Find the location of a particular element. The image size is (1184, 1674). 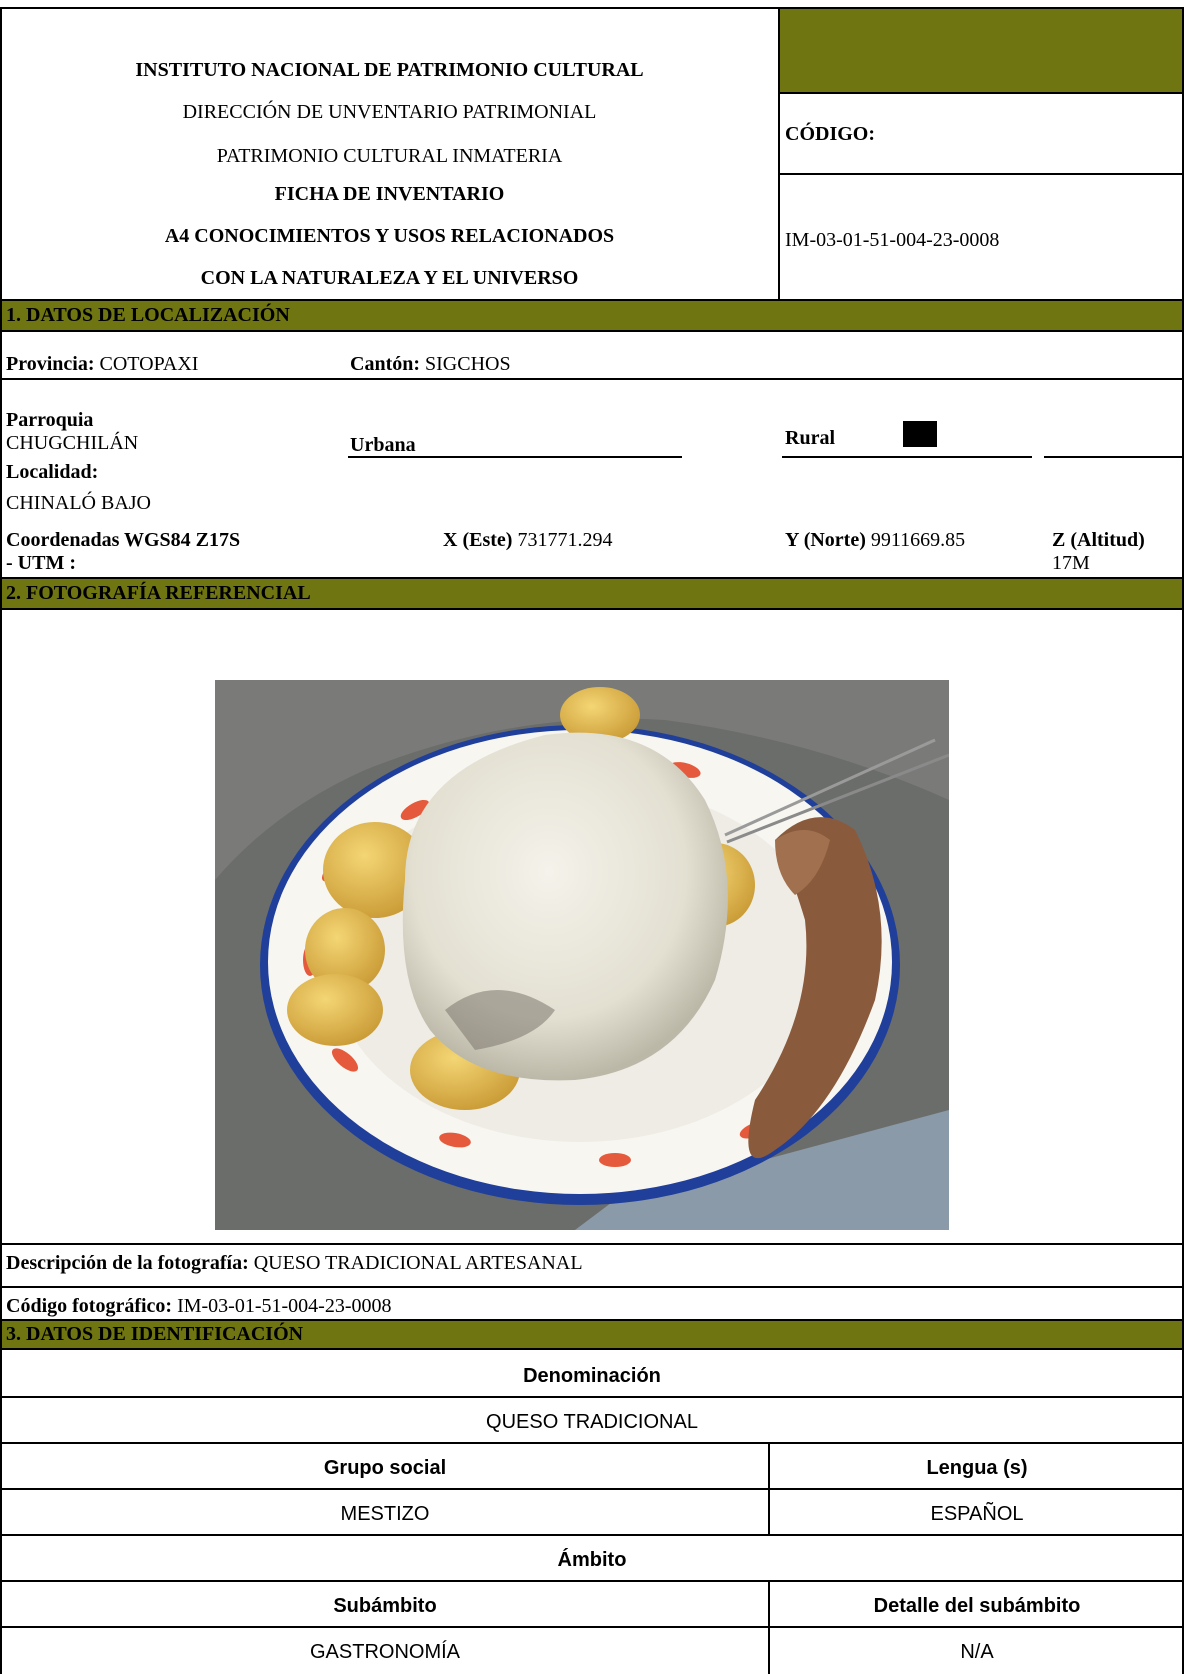

social-group-value: MESTIZO is located at coordinates (385, 1514).